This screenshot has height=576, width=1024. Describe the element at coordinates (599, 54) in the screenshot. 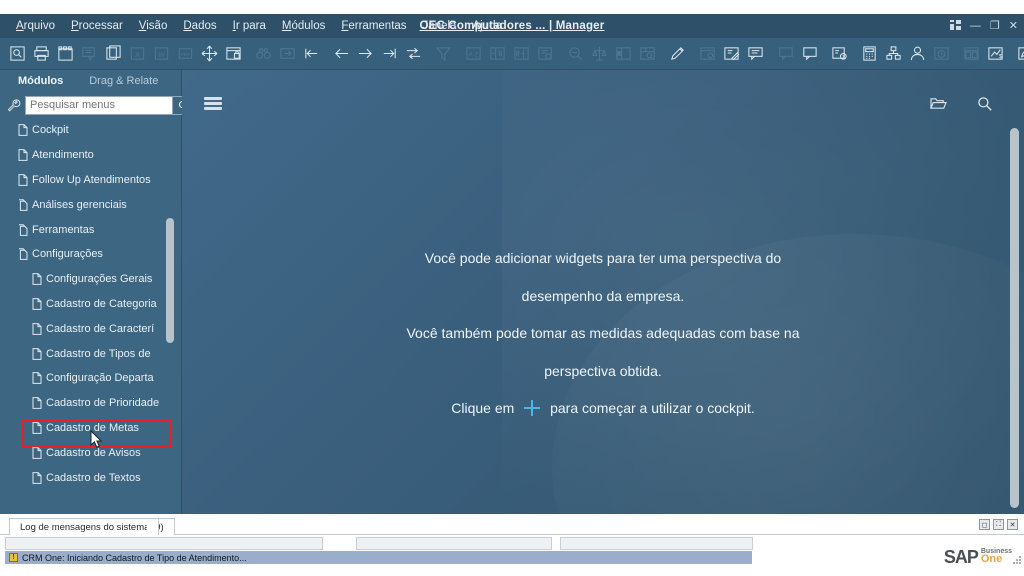

I see `balance-icon` at that location.